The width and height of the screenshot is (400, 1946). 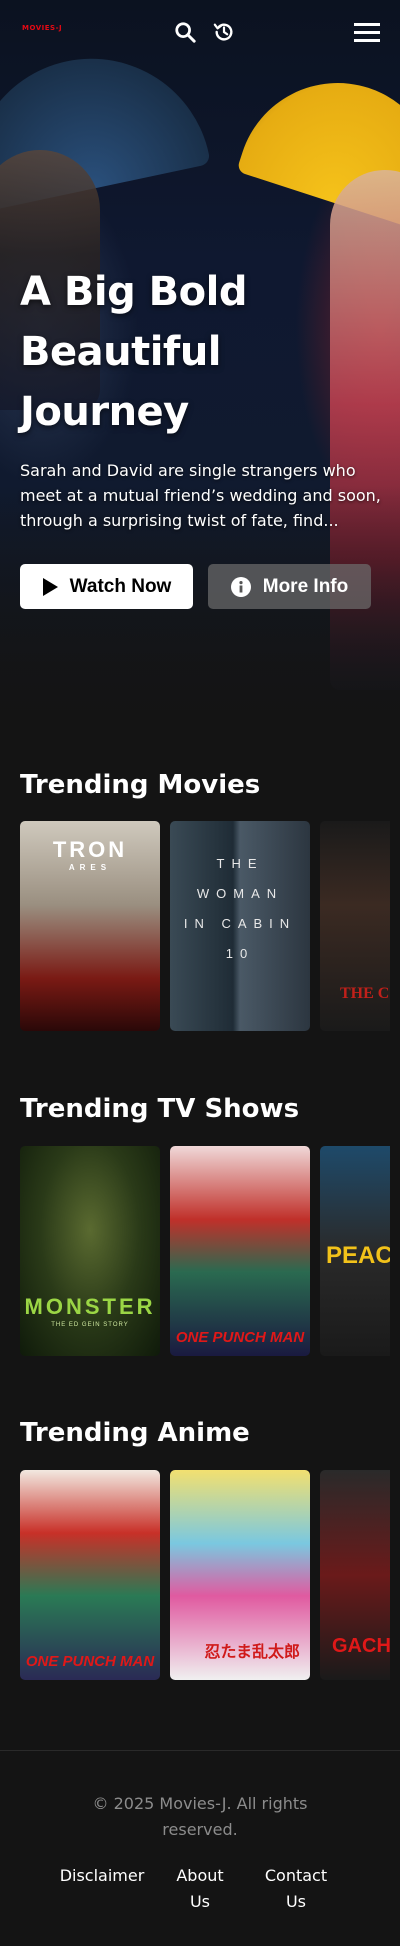 What do you see at coordinates (240, 1575) in the screenshot?
I see `anime-poster: 忍たま乱太郎` at bounding box center [240, 1575].